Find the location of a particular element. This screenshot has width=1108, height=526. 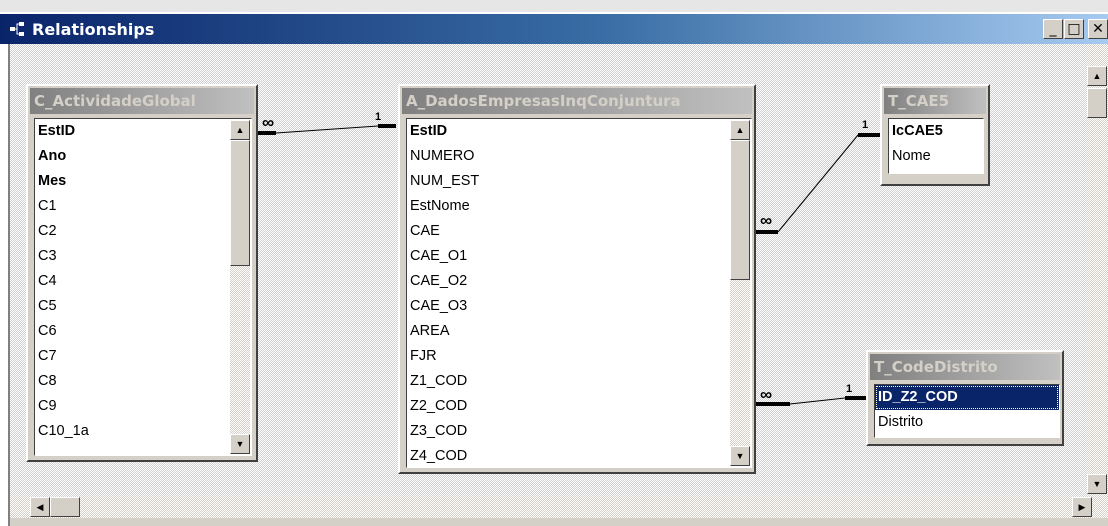

field-item: Nome is located at coordinates (936, 156).